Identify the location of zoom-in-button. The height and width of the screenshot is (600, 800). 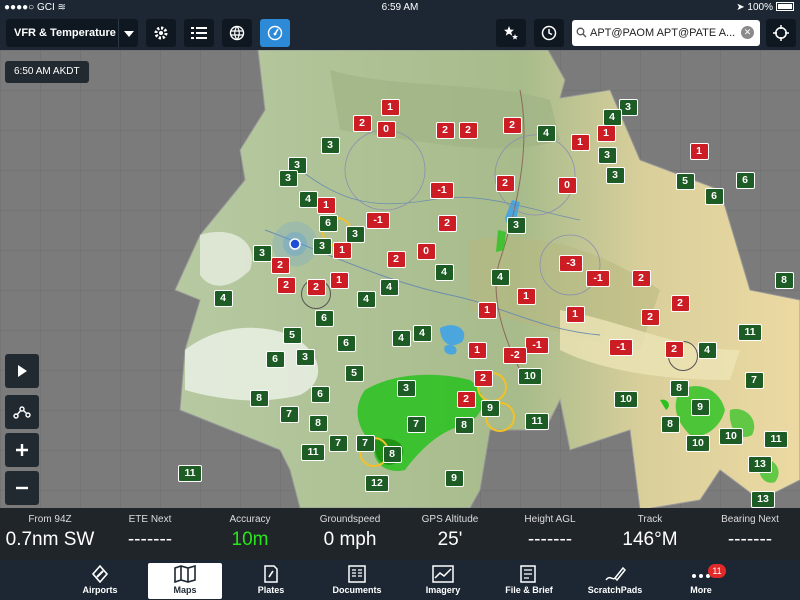
(22, 450).